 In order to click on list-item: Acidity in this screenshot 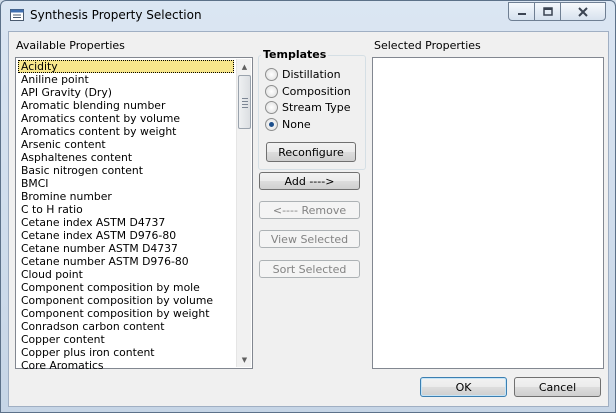, I will do `click(126, 66)`.